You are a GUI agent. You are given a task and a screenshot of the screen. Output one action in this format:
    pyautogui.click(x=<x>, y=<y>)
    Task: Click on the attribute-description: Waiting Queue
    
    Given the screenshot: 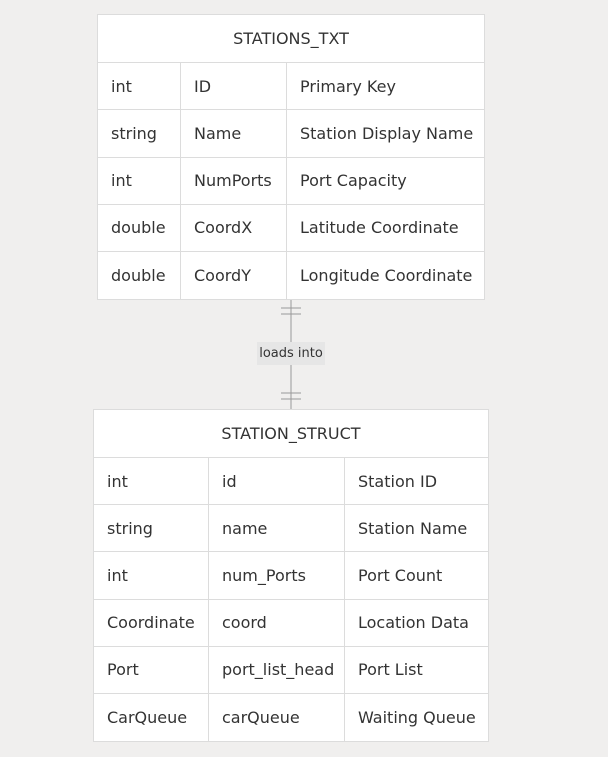 What is the action you would take?
    pyautogui.click(x=416, y=717)
    